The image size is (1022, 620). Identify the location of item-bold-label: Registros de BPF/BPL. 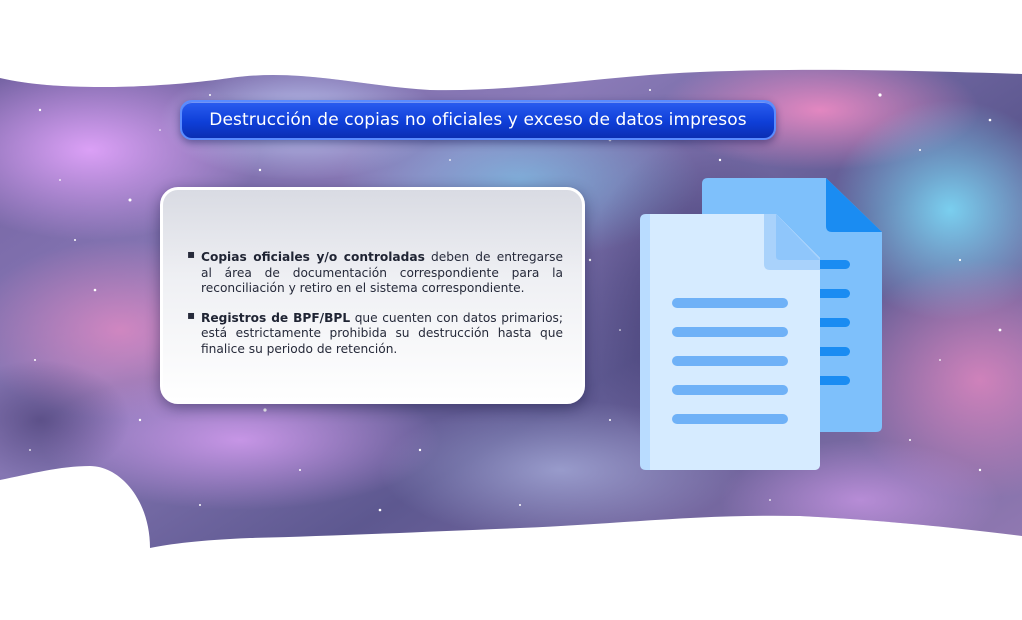
(276, 317).